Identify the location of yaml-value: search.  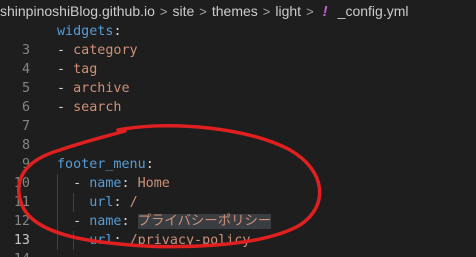
(97, 107).